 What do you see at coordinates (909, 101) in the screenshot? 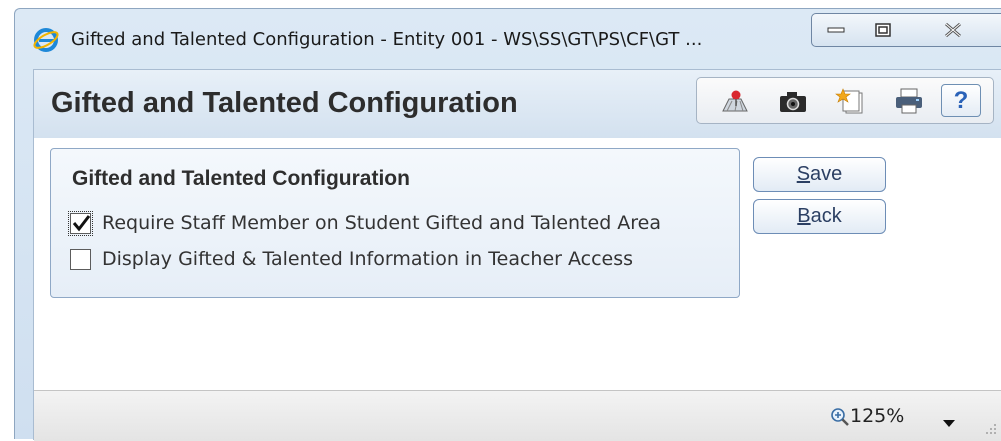
I see `printer-icon` at bounding box center [909, 101].